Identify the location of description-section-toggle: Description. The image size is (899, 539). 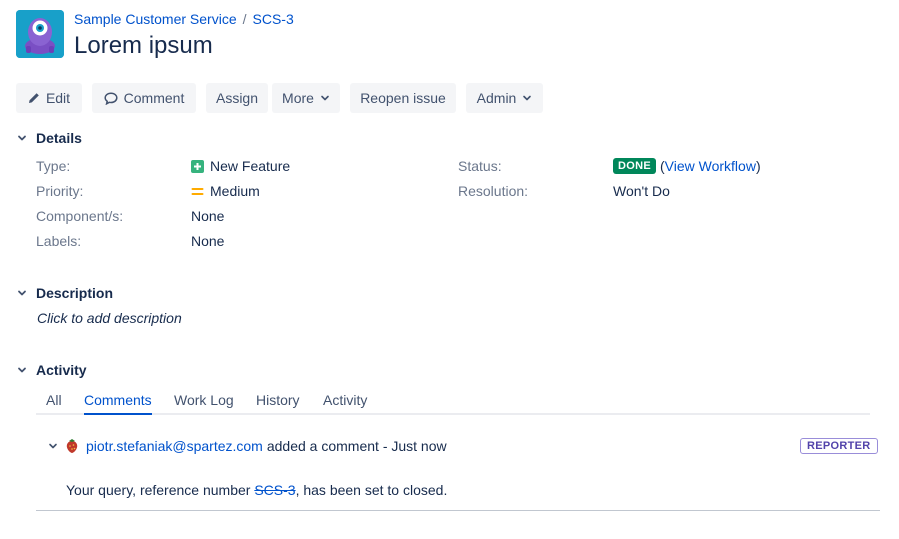
(64, 293).